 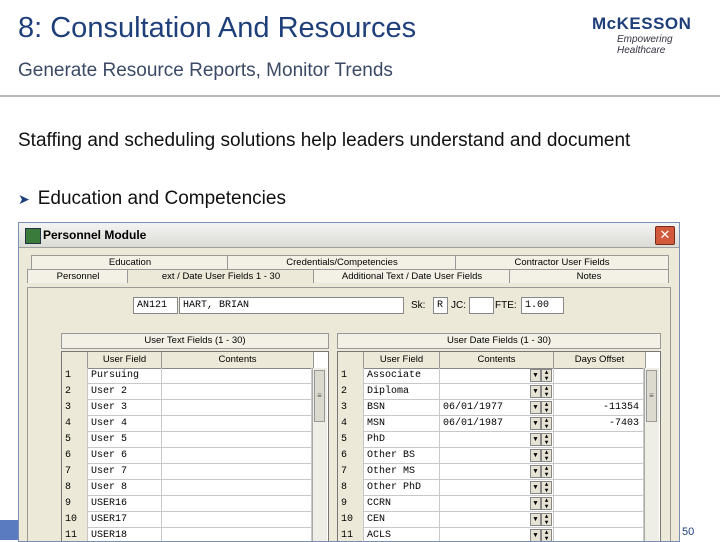 I want to click on table-row: 6 User 6, so click(x=187, y=456).